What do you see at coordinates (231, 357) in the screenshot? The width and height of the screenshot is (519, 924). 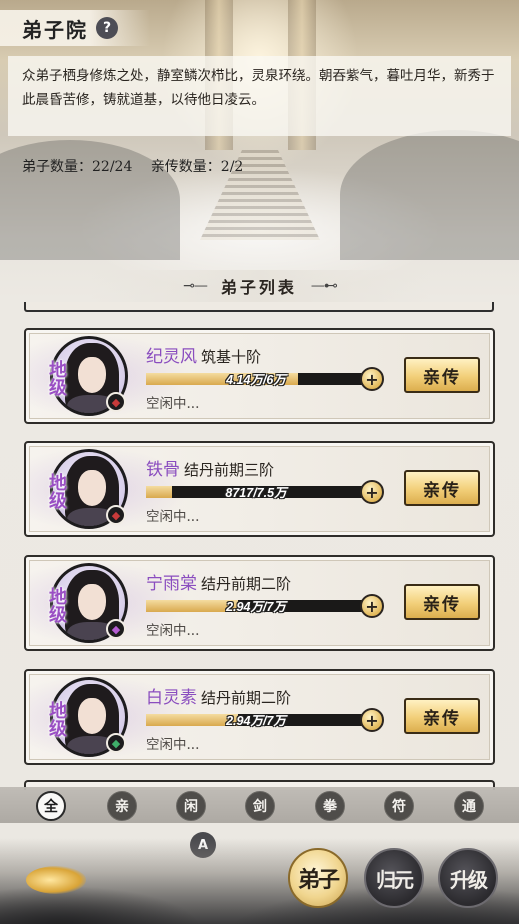 I see `disciple-realm: 筑基十阶` at bounding box center [231, 357].